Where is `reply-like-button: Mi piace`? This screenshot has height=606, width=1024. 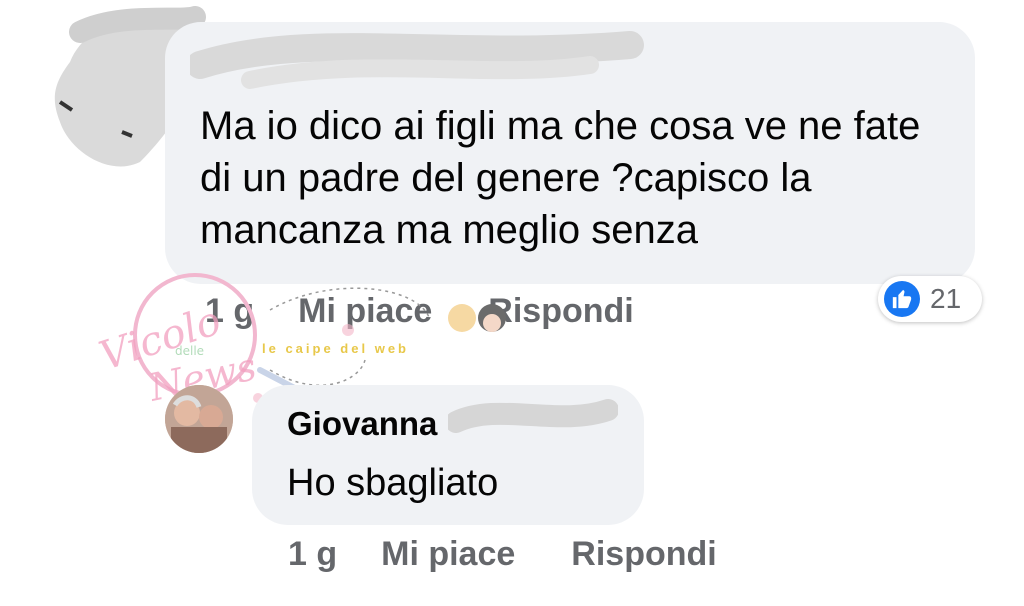 reply-like-button: Mi piace is located at coordinates (448, 554).